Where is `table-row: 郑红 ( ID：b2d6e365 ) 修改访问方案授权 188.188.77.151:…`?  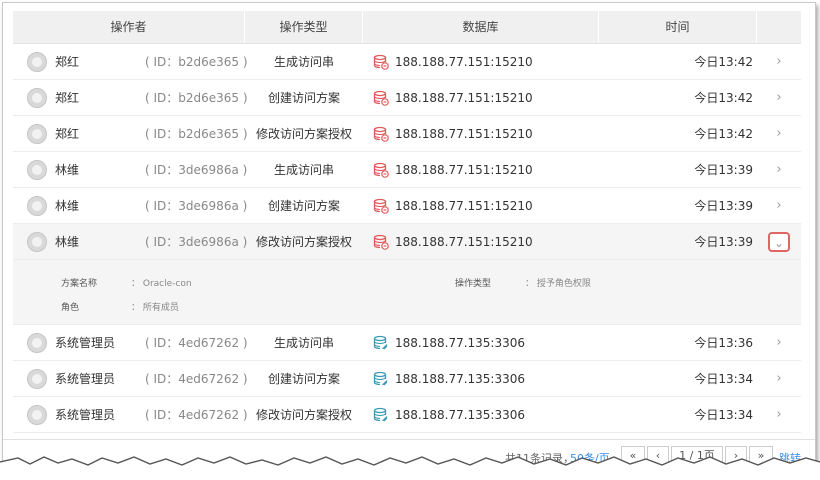 table-row: 郑红 ( ID：b2d6e365 ) 修改访问方案授权 188.188.77.151:… is located at coordinates (407, 134).